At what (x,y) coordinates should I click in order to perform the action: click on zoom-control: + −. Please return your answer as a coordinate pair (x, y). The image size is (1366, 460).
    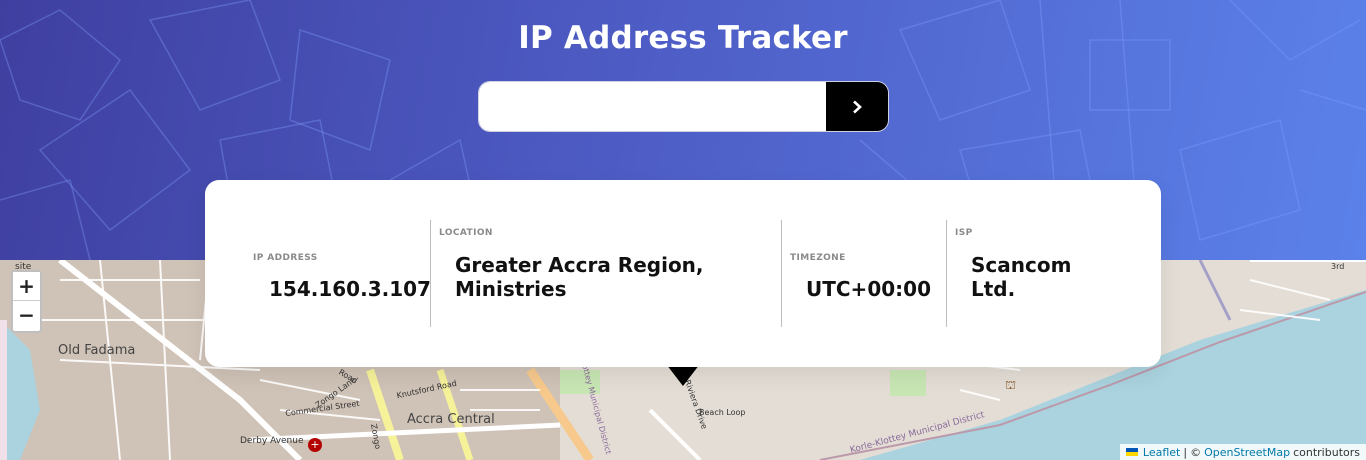
    Looking at the image, I should click on (26, 301).